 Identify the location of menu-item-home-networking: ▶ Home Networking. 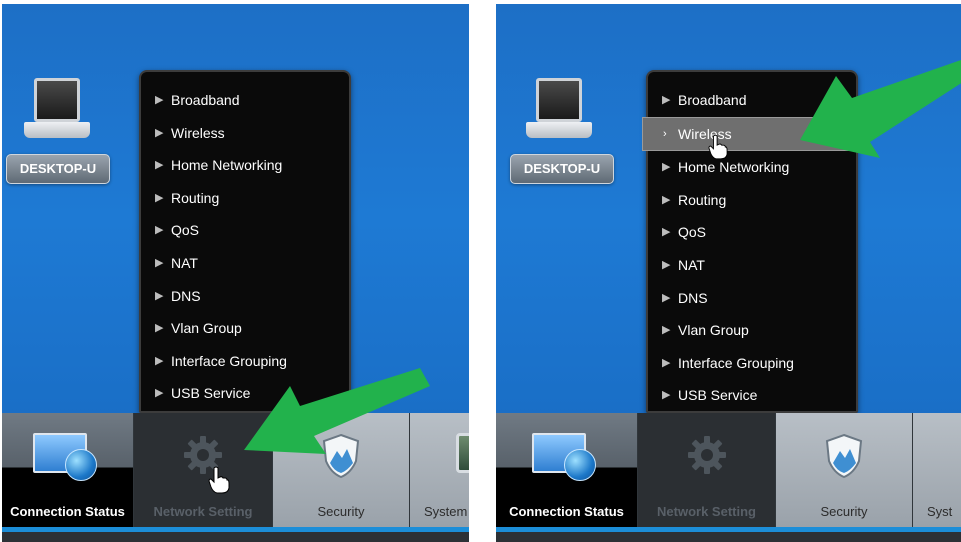
(245, 165).